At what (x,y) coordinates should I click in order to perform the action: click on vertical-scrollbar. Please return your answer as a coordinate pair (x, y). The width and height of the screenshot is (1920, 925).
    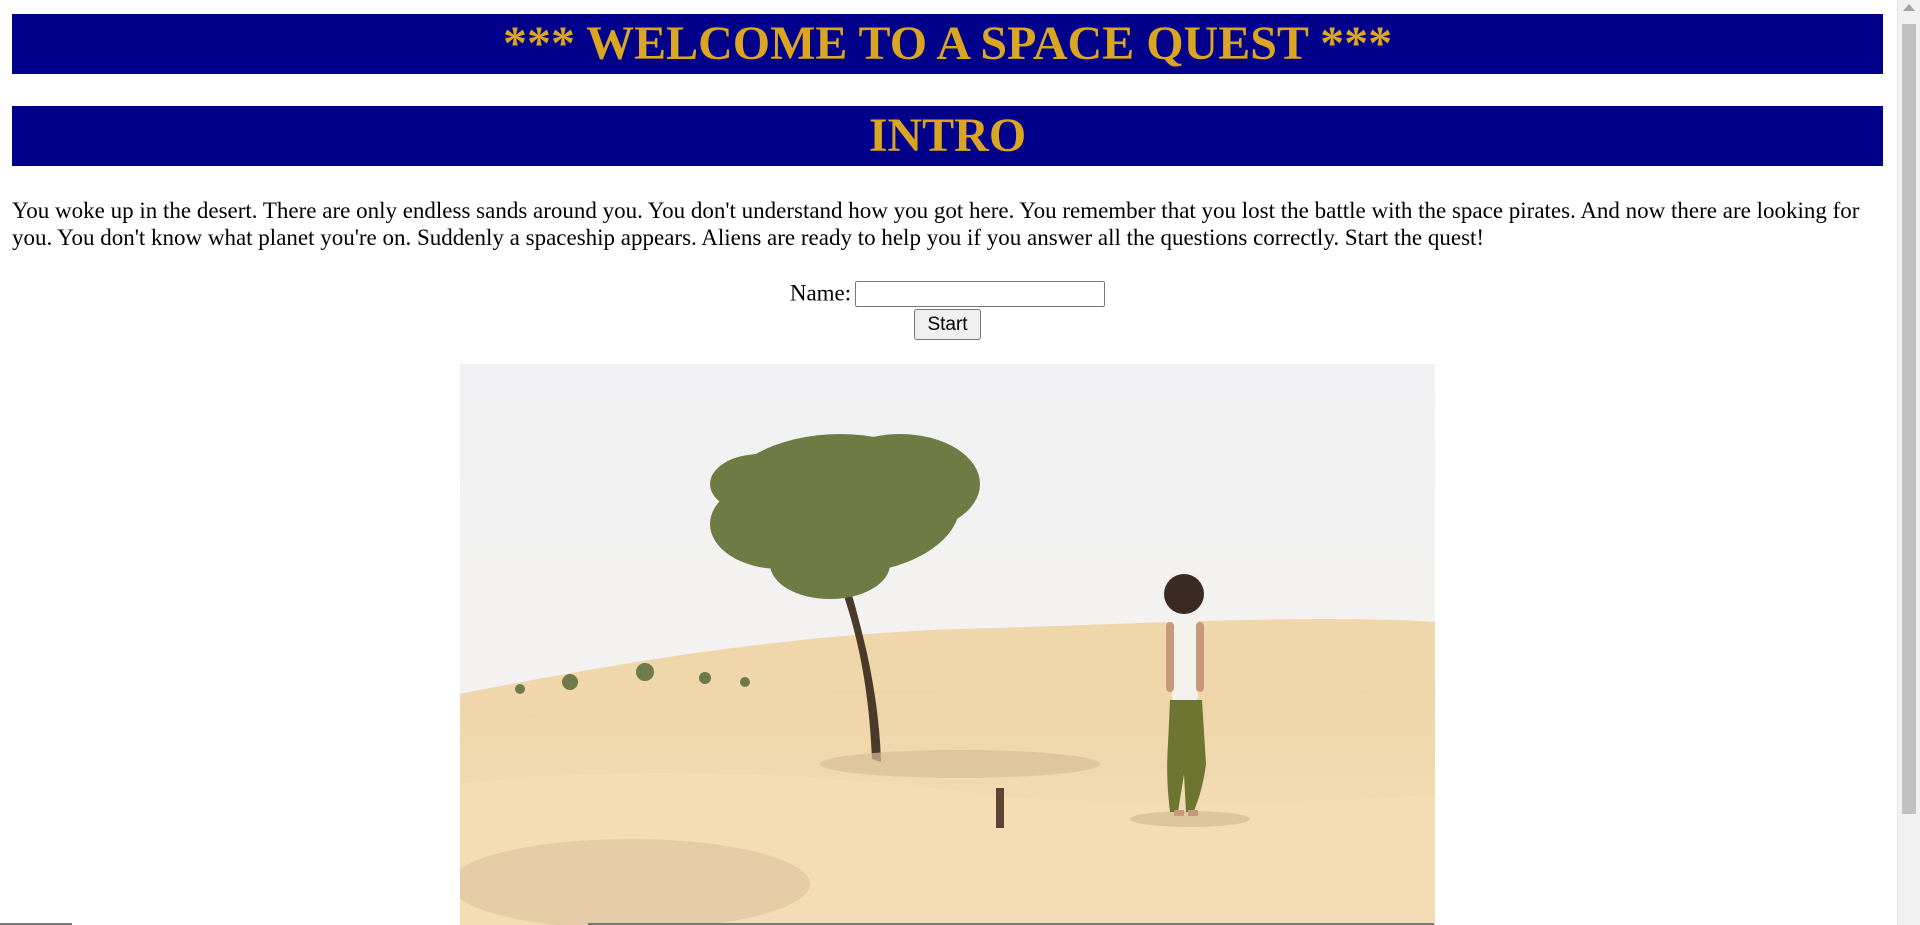
    Looking at the image, I should click on (1908, 462).